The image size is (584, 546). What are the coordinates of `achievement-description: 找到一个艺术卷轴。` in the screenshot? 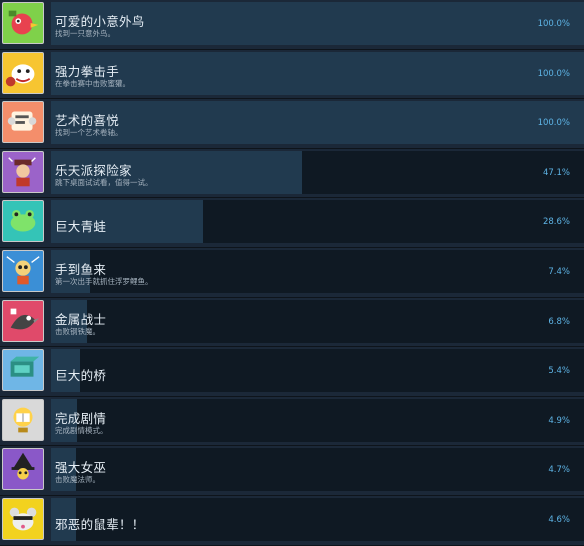 It's located at (89, 133).